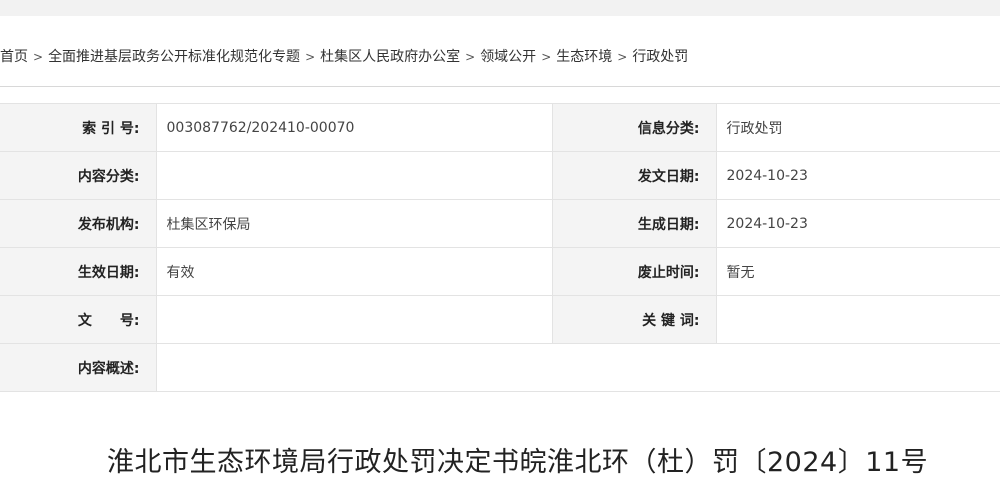 The width and height of the screenshot is (1000, 501). What do you see at coordinates (633, 127) in the screenshot?
I see `category-label: 信息分类:` at bounding box center [633, 127].